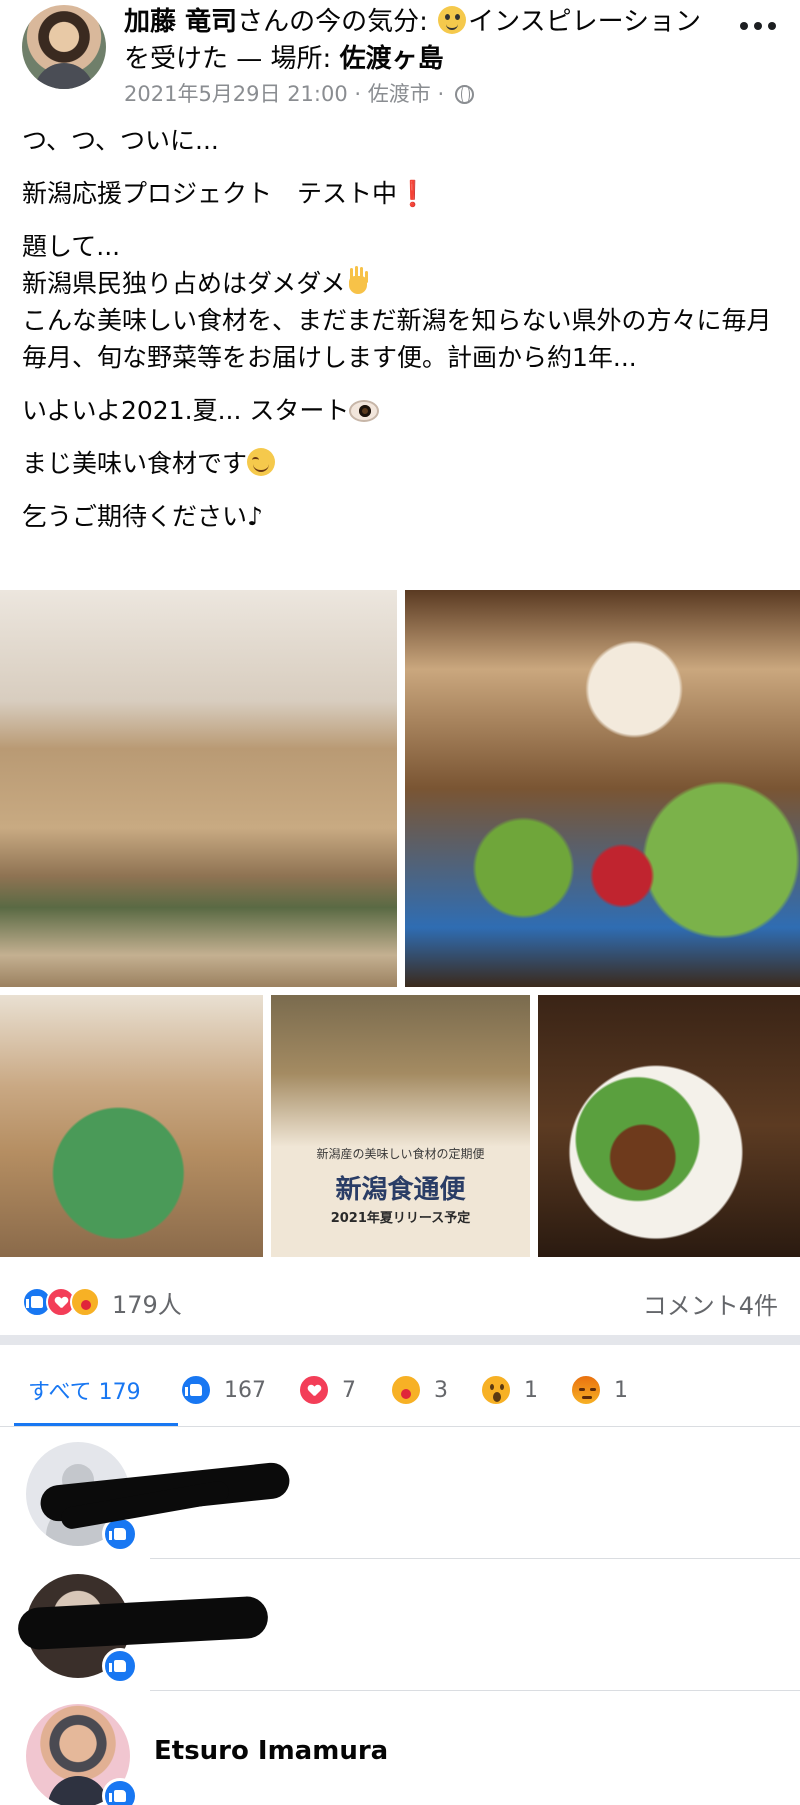 This screenshot has height=1805, width=800. What do you see at coordinates (102, 1302) in the screenshot?
I see `reaction-summary: 179人` at bounding box center [102, 1302].